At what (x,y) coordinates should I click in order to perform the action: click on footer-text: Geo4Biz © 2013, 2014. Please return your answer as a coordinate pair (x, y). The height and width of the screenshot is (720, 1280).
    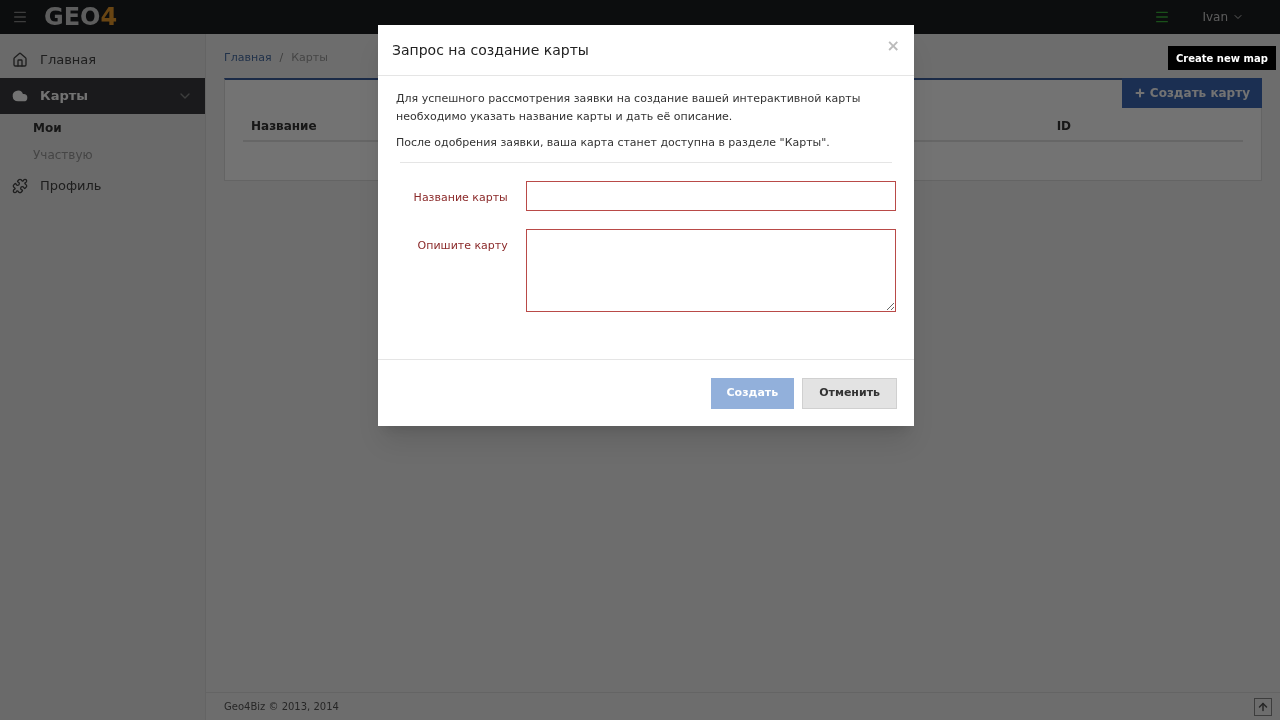
    Looking at the image, I should click on (281, 707).